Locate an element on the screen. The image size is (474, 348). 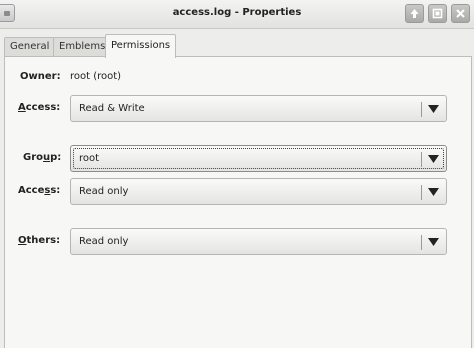
tab-permissions: Permissions is located at coordinates (141, 46).